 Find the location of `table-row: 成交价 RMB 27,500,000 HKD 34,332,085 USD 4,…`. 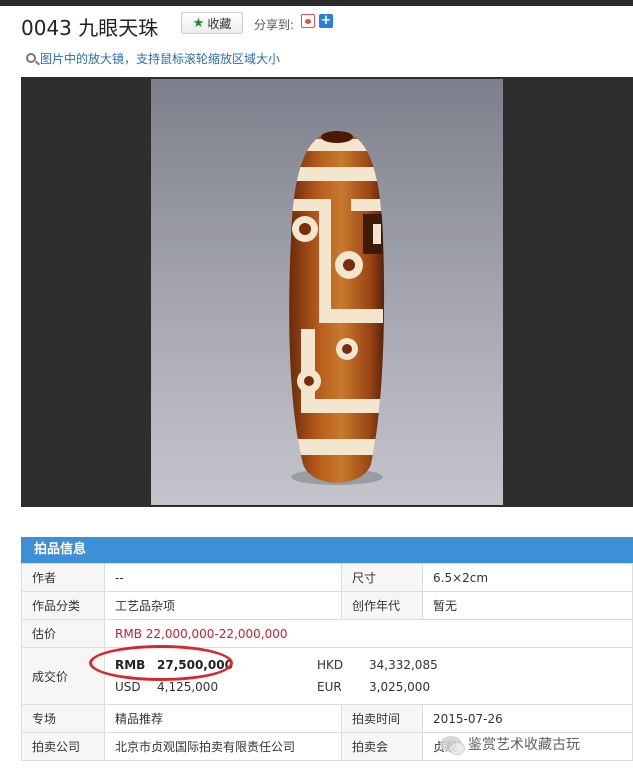

table-row: 成交价 RMB 27,500,000 HKD 34,332,085 USD 4,… is located at coordinates (327, 676).